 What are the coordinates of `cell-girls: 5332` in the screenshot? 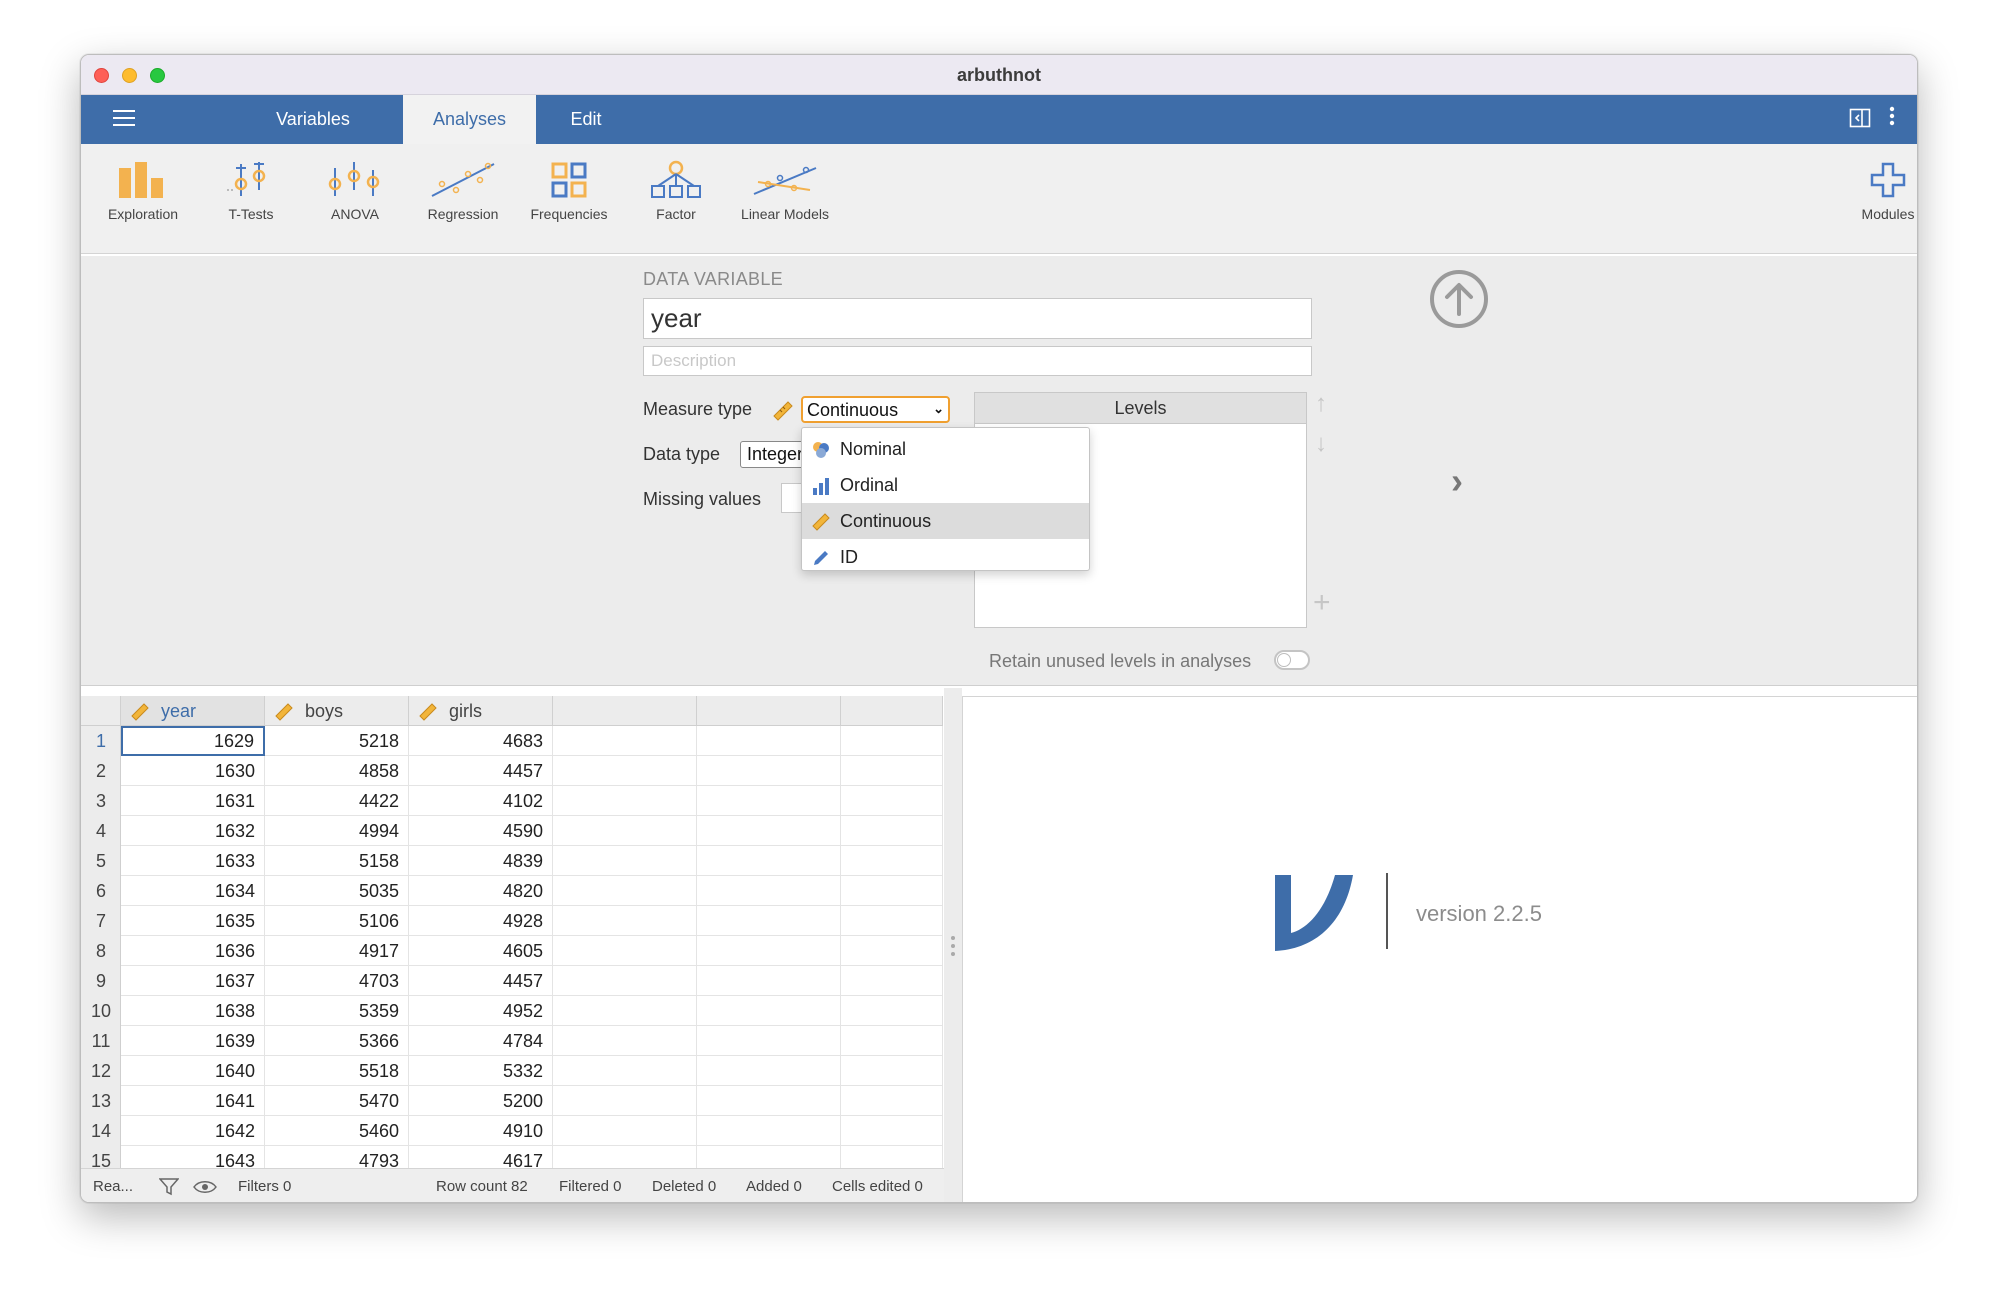 It's located at (481, 1071).